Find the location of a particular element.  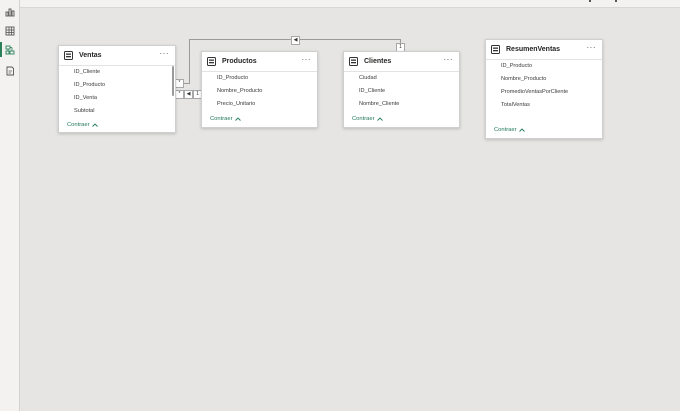

report-view-icon is located at coordinates (9, 12).